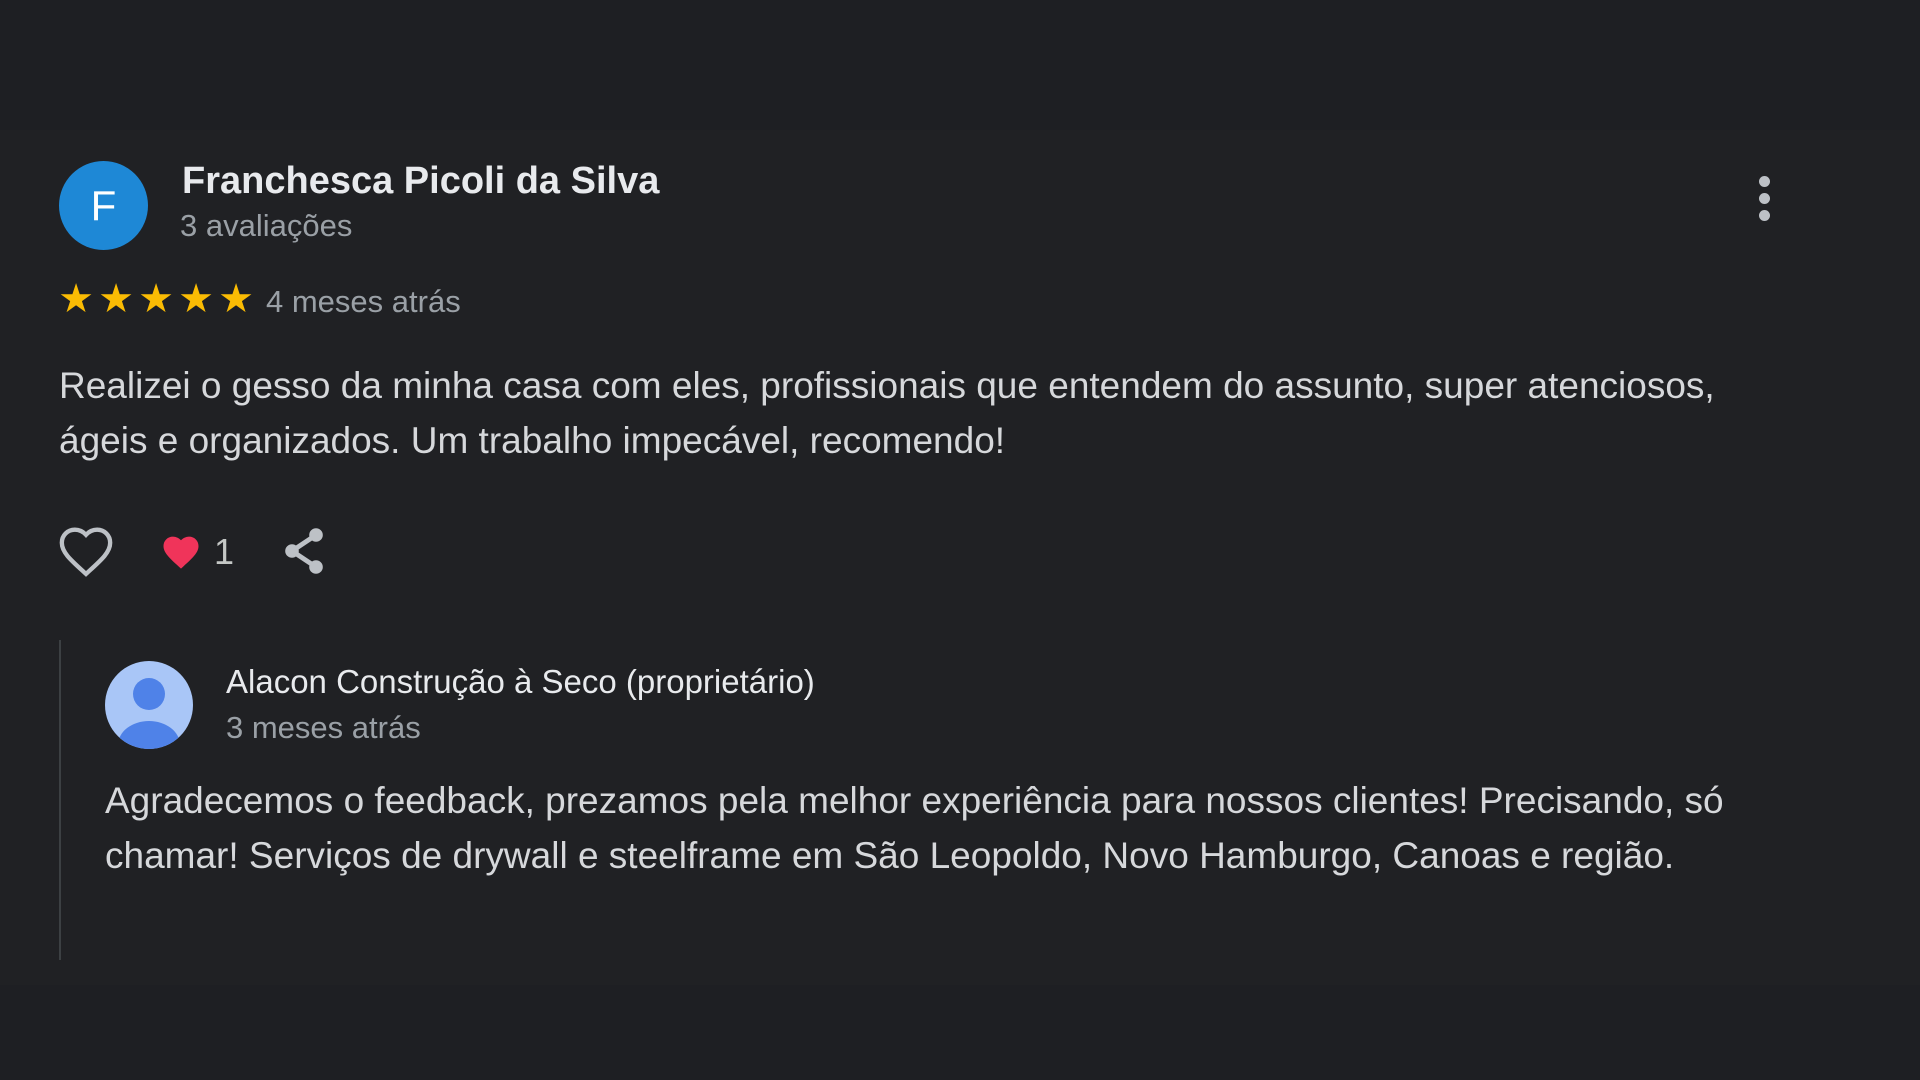 The height and width of the screenshot is (1080, 1920). I want to click on author-review-count: 3 avaliações, so click(266, 225).